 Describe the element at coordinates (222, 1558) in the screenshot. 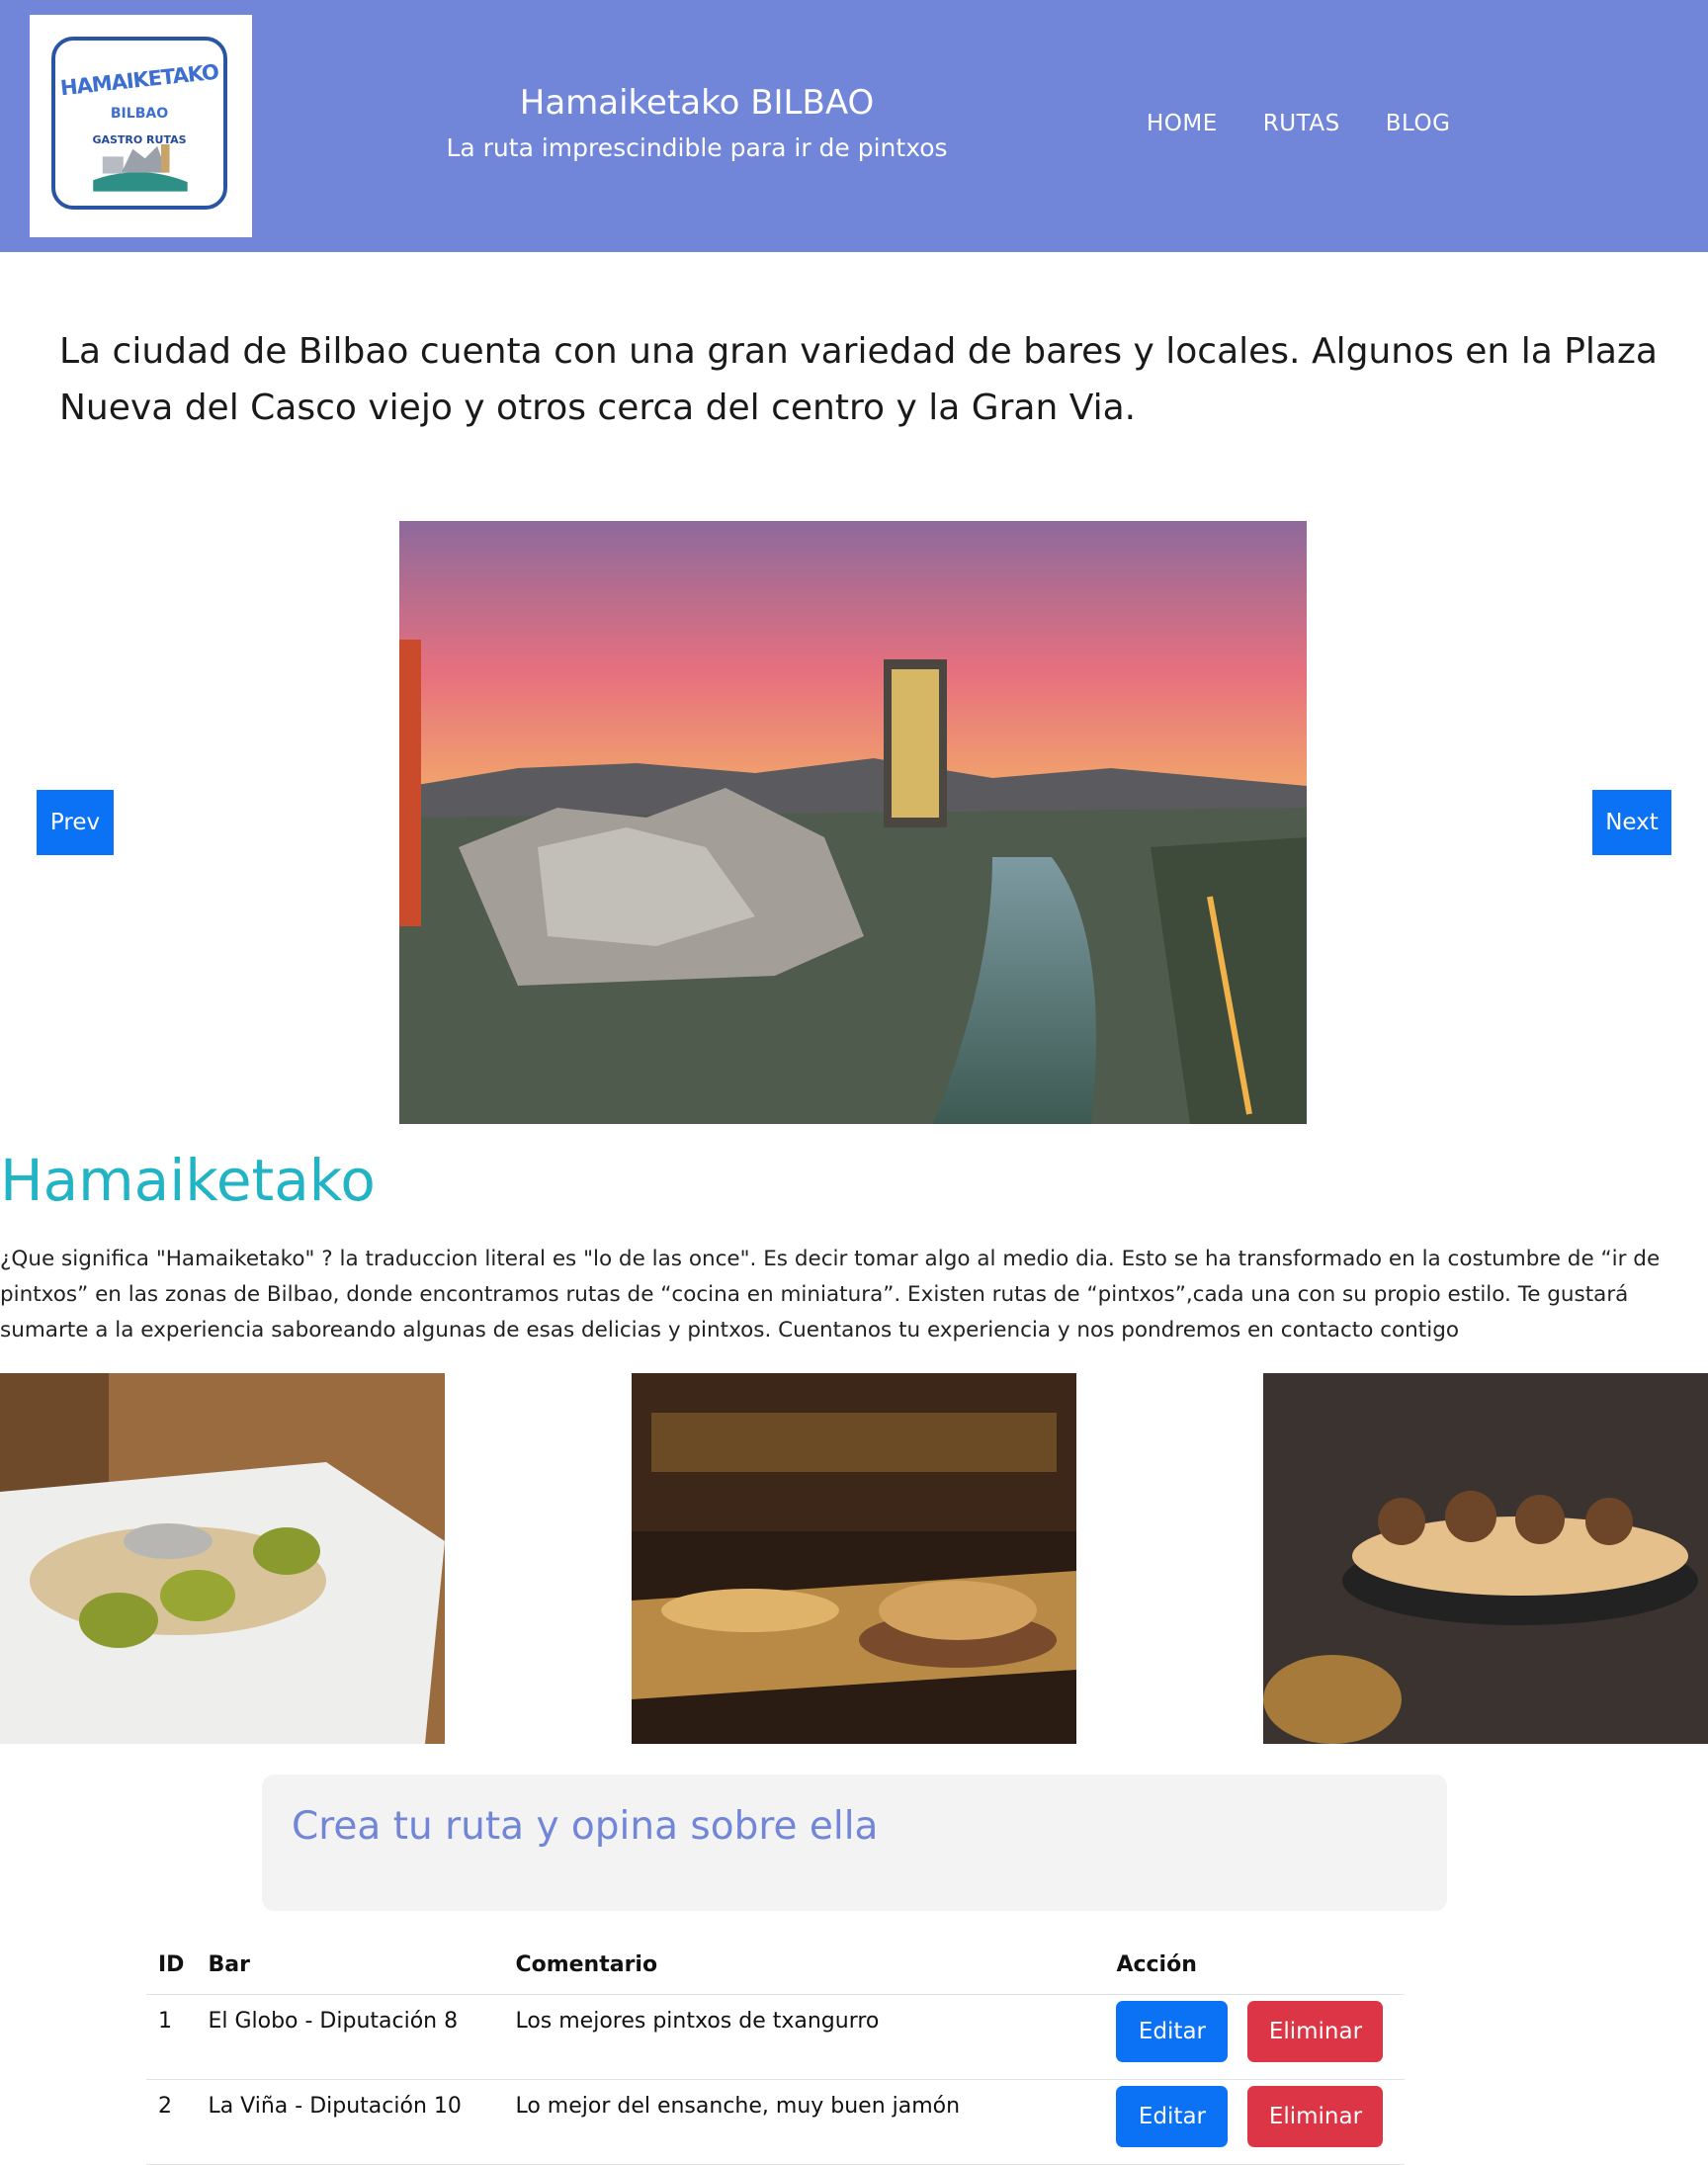

I see `pintxo-photo-anchovies` at that location.